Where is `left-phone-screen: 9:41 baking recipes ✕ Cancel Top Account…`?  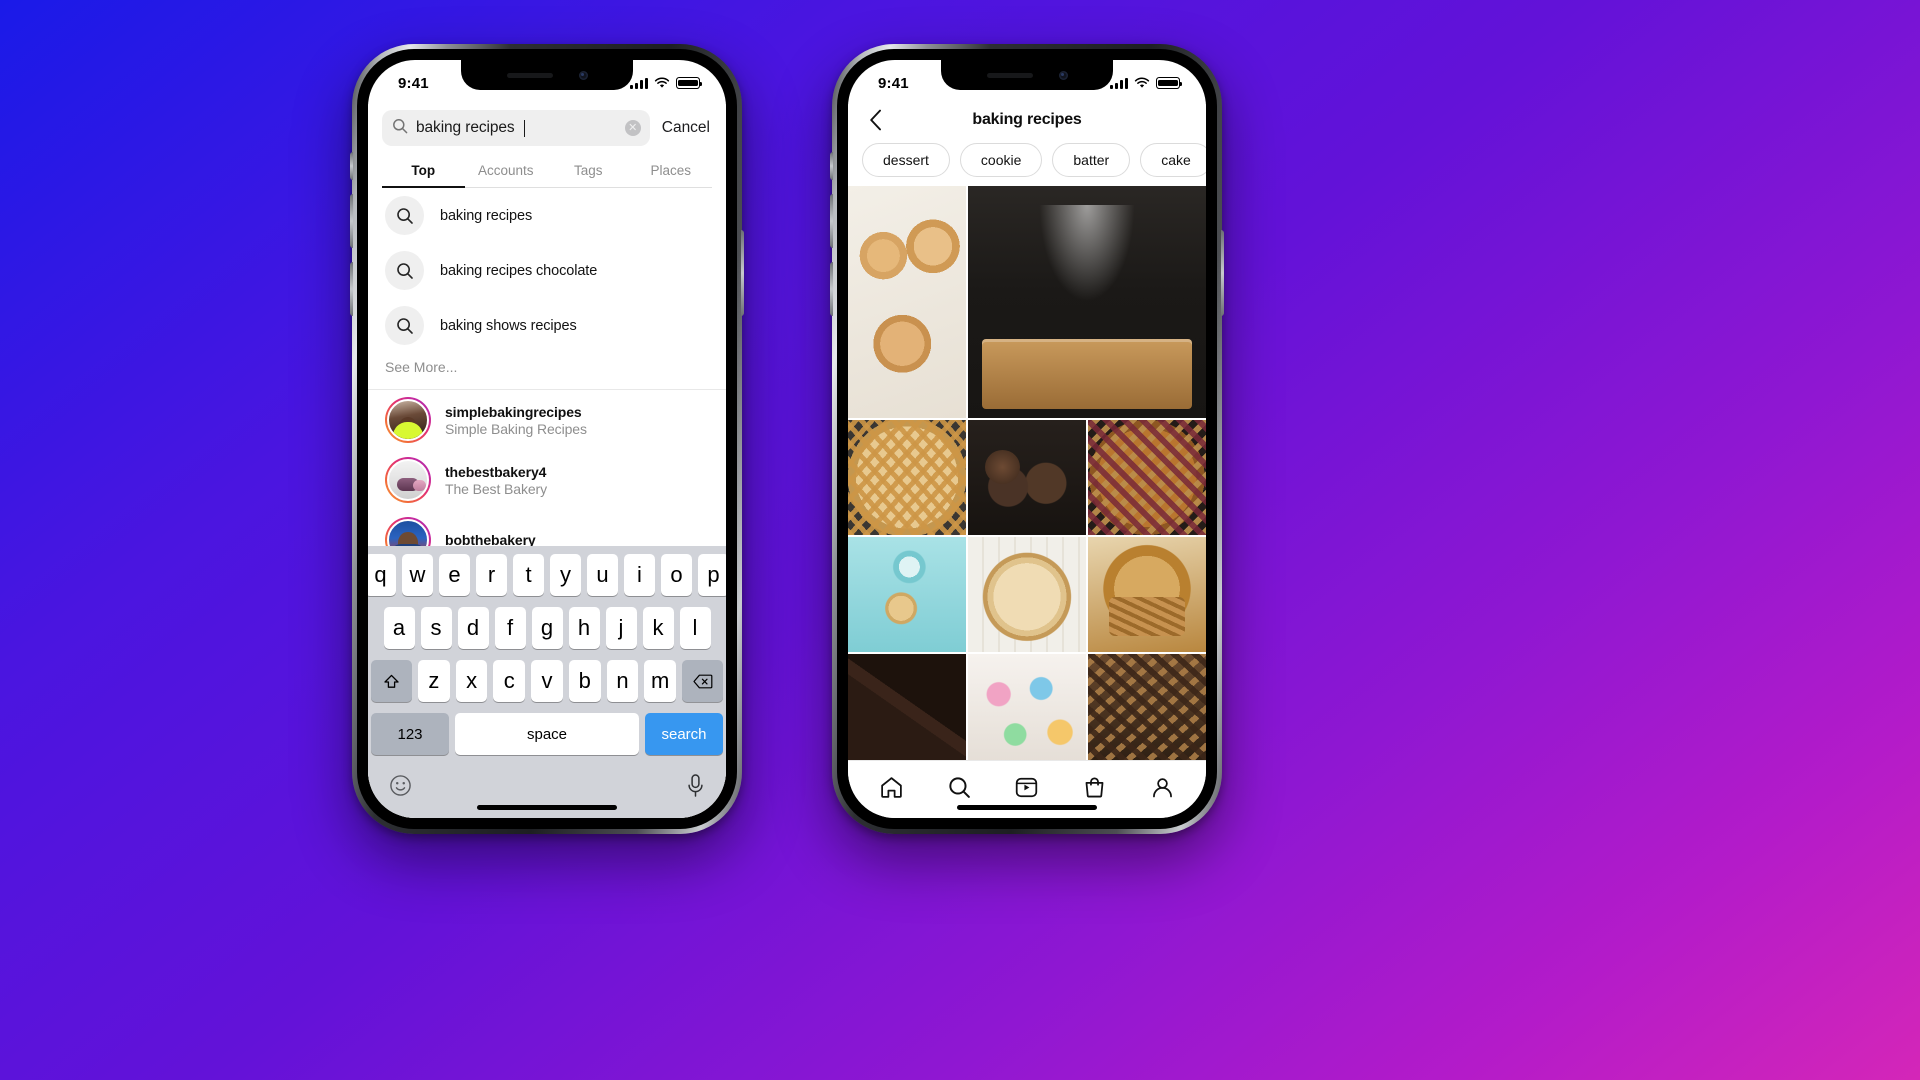 left-phone-screen: 9:41 baking recipes ✕ Cancel Top Account… is located at coordinates (547, 439).